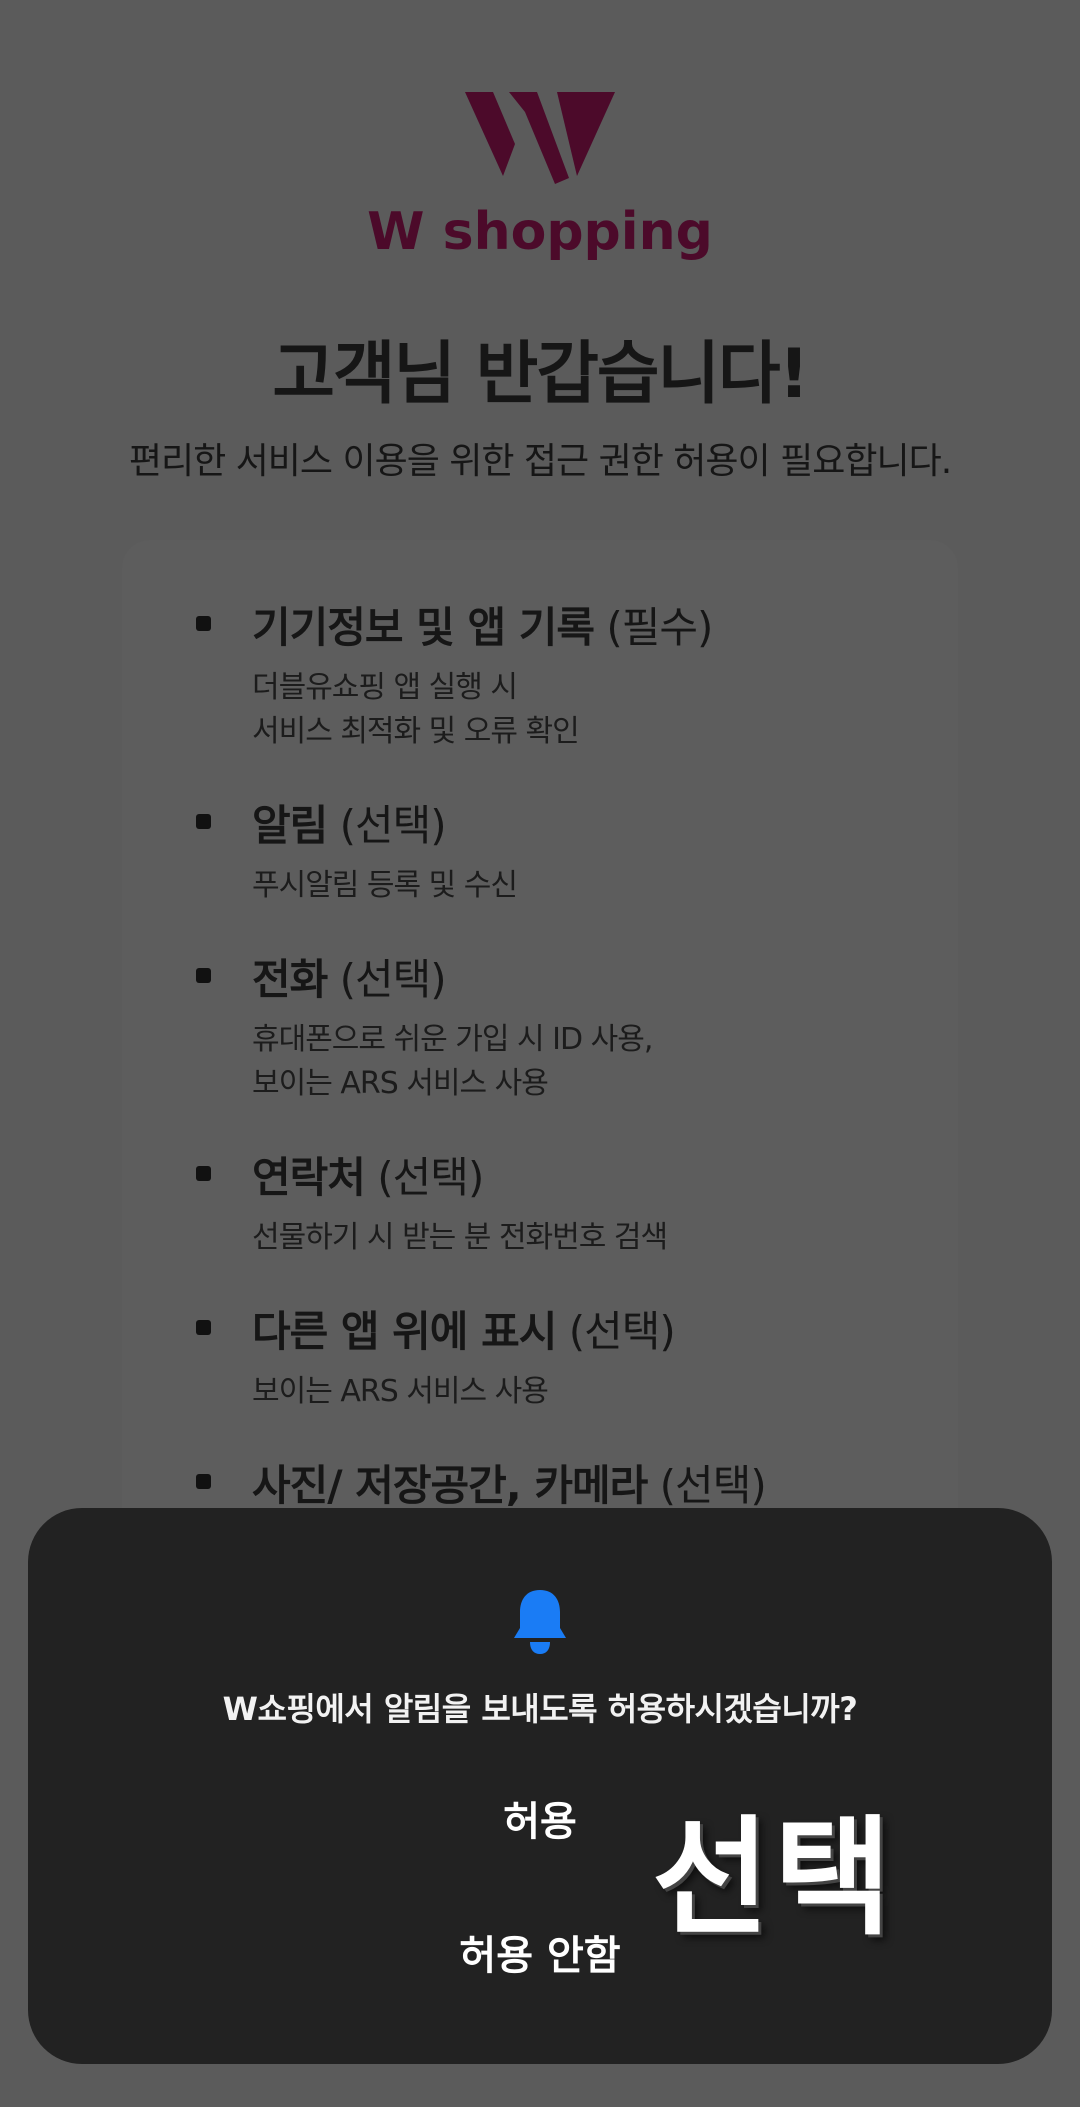 The image size is (1080, 2107). Describe the element at coordinates (452, 1039) in the screenshot. I see `permission-desc: 휴대폰으로 쉬운 가입 시 ID 사용,` at that location.